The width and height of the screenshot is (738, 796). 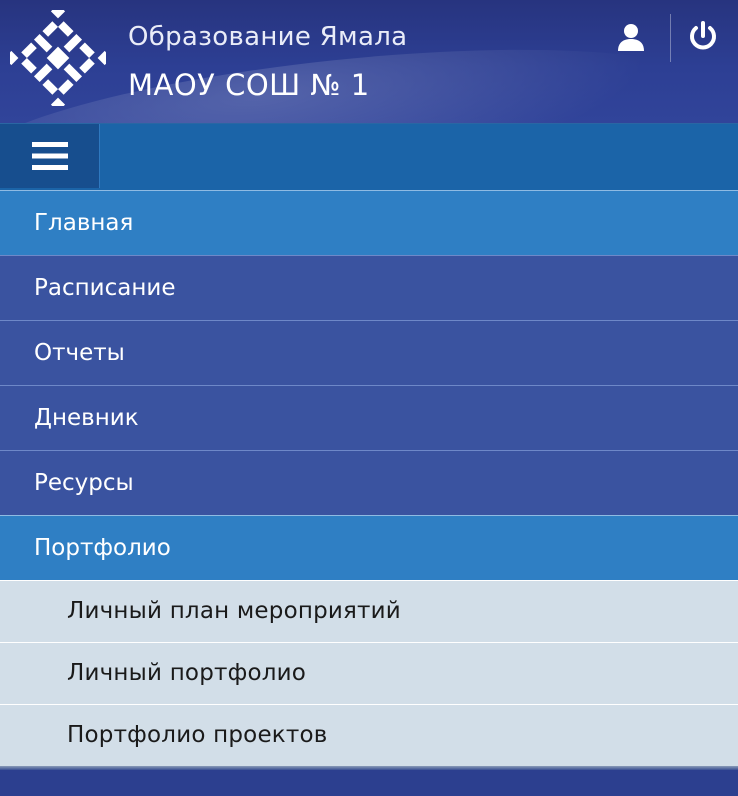 I want to click on submenu-item-label: Портфолио проектов, so click(x=197, y=735).